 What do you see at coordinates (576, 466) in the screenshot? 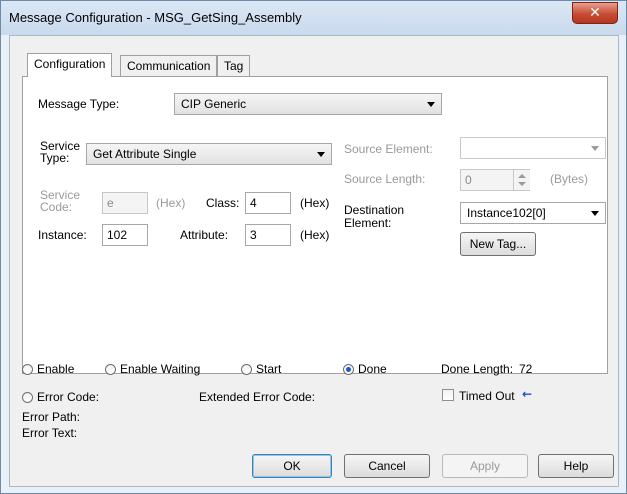
I see `help-button: Help` at bounding box center [576, 466].